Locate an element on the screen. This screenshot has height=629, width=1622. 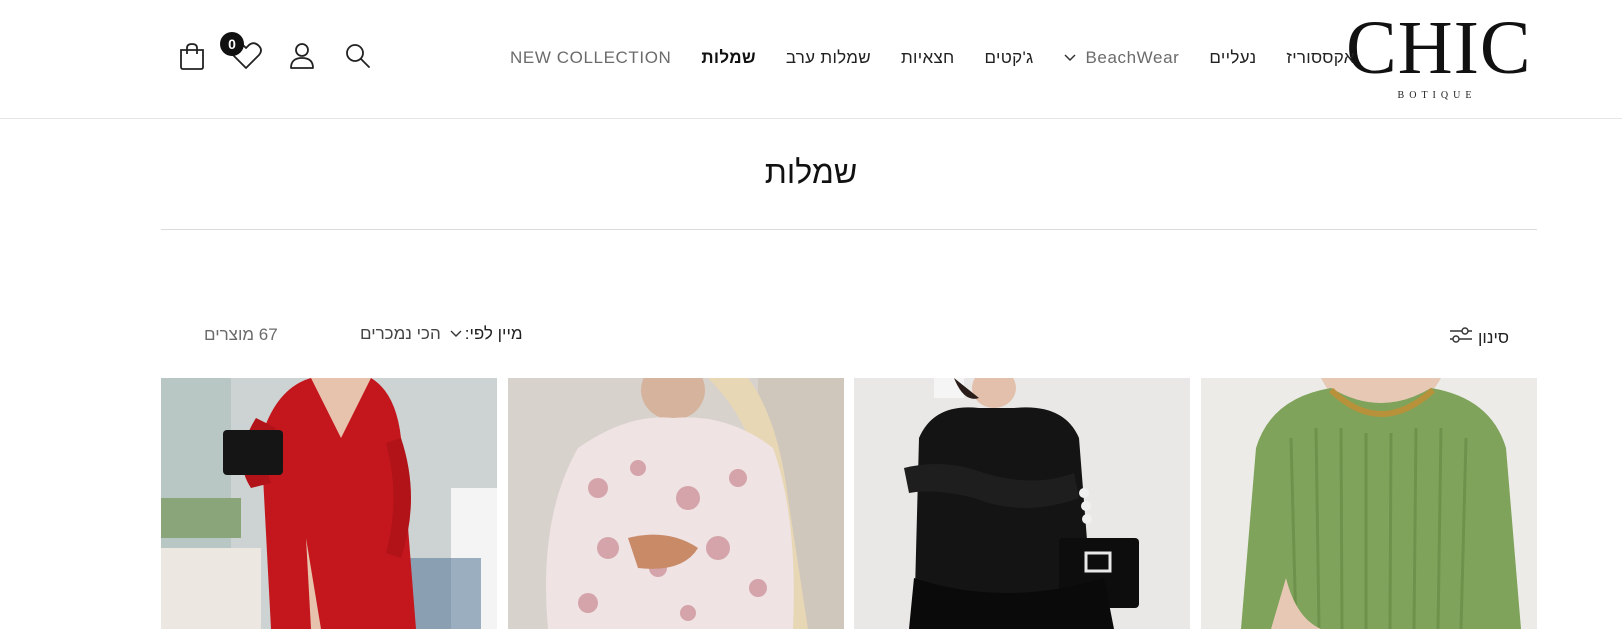
search-icon is located at coordinates (358, 58).